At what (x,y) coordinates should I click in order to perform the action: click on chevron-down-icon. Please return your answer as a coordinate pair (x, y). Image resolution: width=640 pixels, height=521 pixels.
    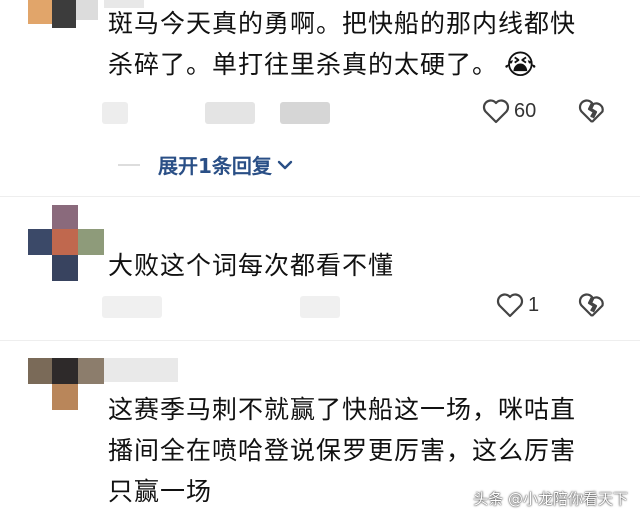
    Looking at the image, I should click on (285, 164).